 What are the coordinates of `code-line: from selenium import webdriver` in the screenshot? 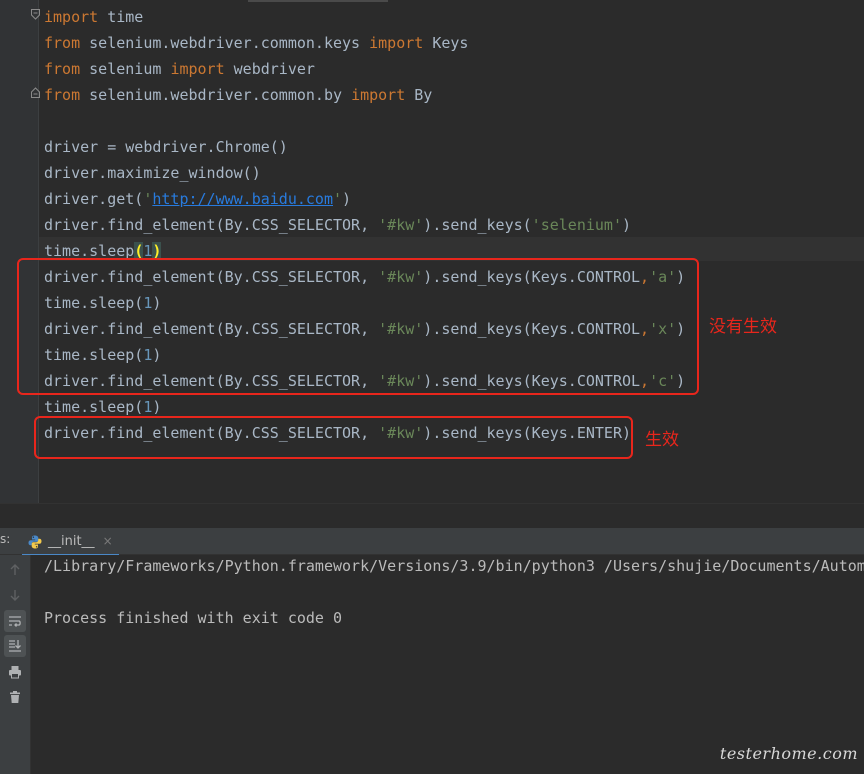 It's located at (454, 69).